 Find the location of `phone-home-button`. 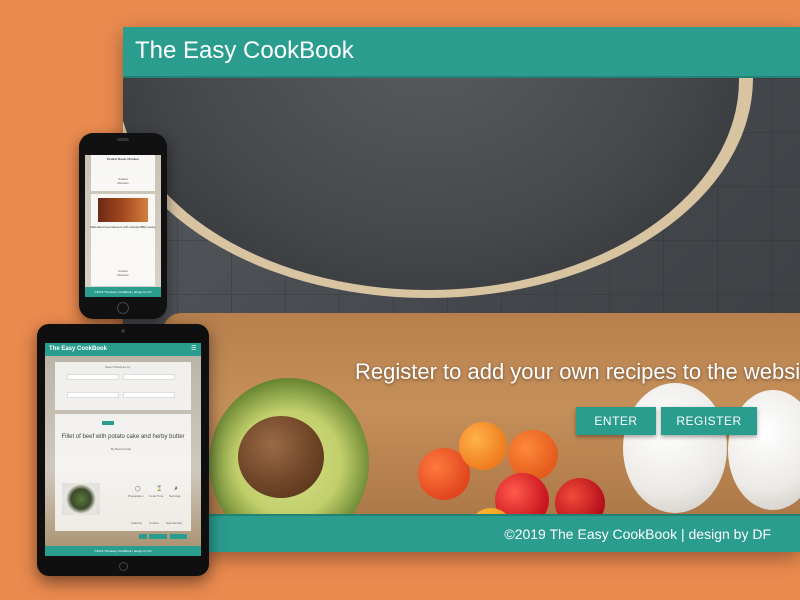

phone-home-button is located at coordinates (123, 308).